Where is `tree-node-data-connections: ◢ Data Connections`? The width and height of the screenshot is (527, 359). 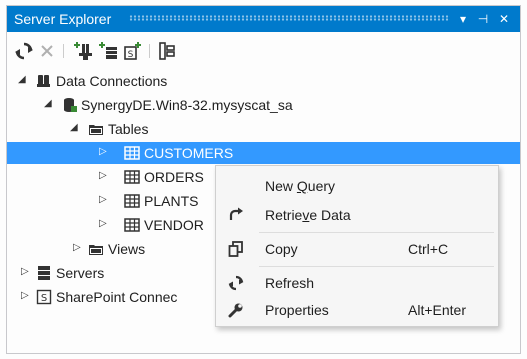
tree-node-data-connections: ◢ Data Connections is located at coordinates (263, 81).